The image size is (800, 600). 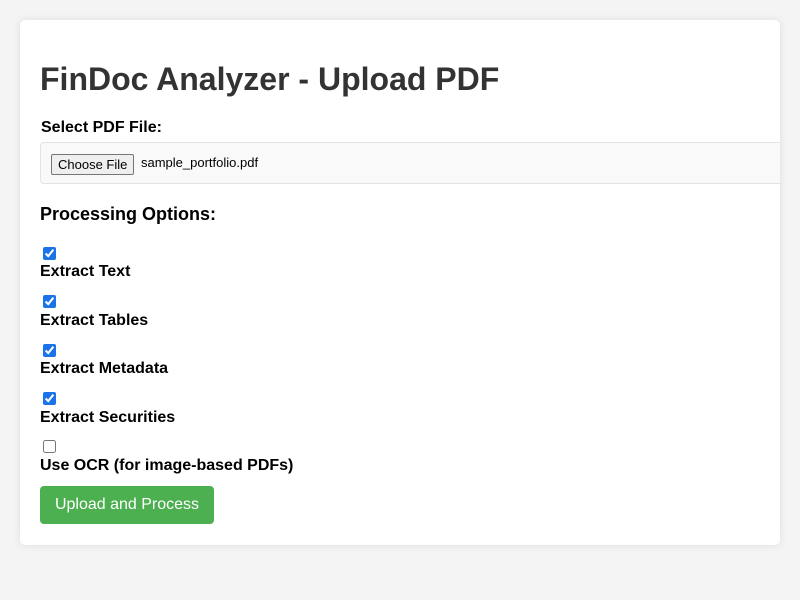 I want to click on processing-options-heading: Processing Options:, so click(x=128, y=214).